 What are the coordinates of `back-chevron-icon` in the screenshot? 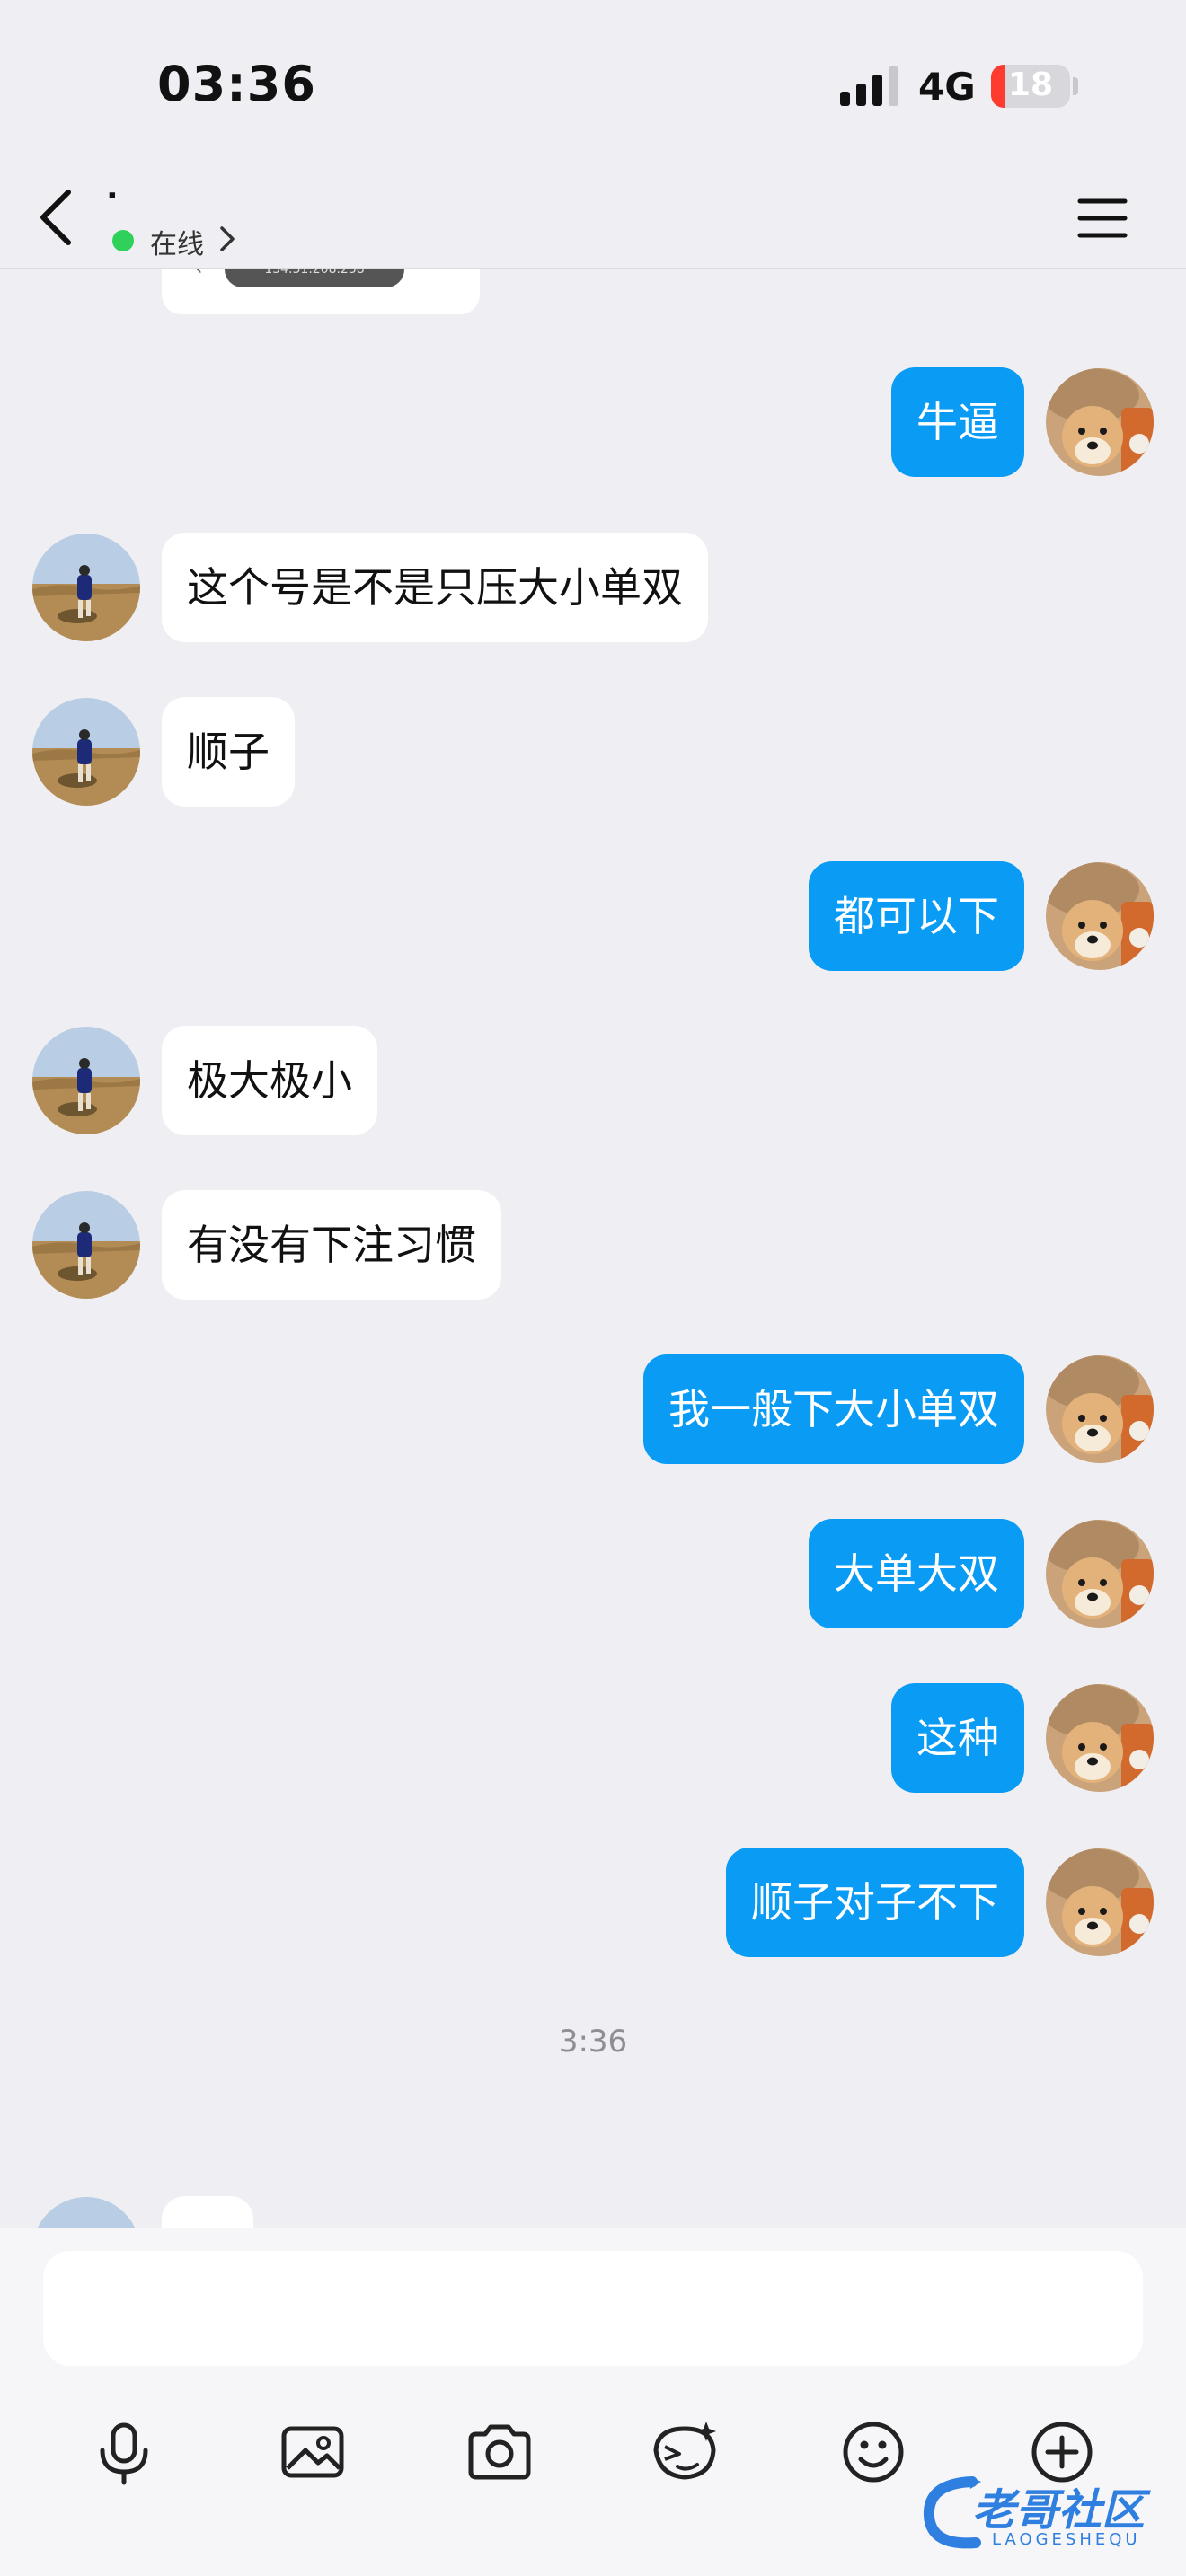 It's located at (57, 217).